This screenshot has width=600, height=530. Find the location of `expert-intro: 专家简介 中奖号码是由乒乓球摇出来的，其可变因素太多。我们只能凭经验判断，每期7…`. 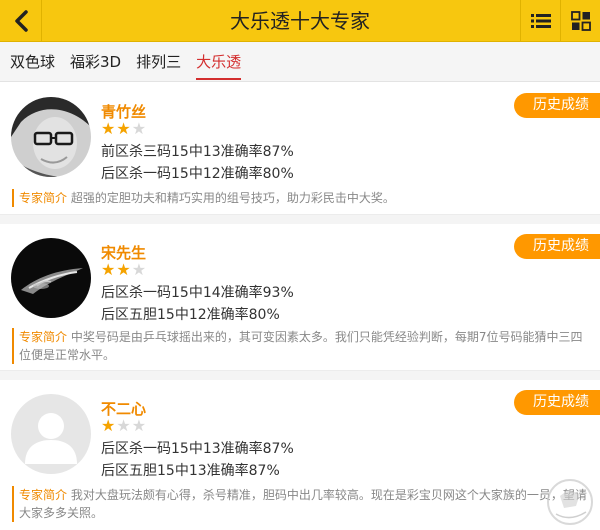

expert-intro: 专家简介 中奖号码是由乒乓球摇出来的，其可变因素太多。我们只能凭经验判断，每期7… is located at coordinates (301, 346).